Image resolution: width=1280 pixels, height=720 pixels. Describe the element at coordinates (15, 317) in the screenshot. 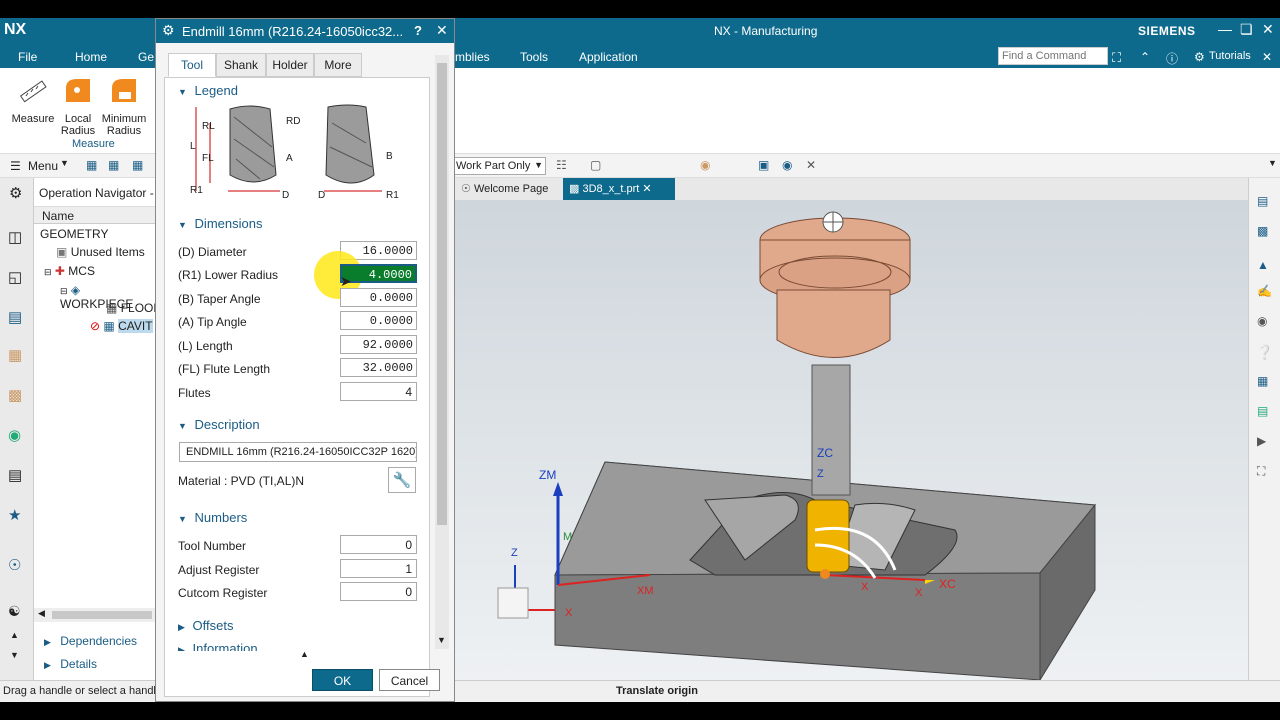

I see `operation-navigator-icon: ▤` at that location.